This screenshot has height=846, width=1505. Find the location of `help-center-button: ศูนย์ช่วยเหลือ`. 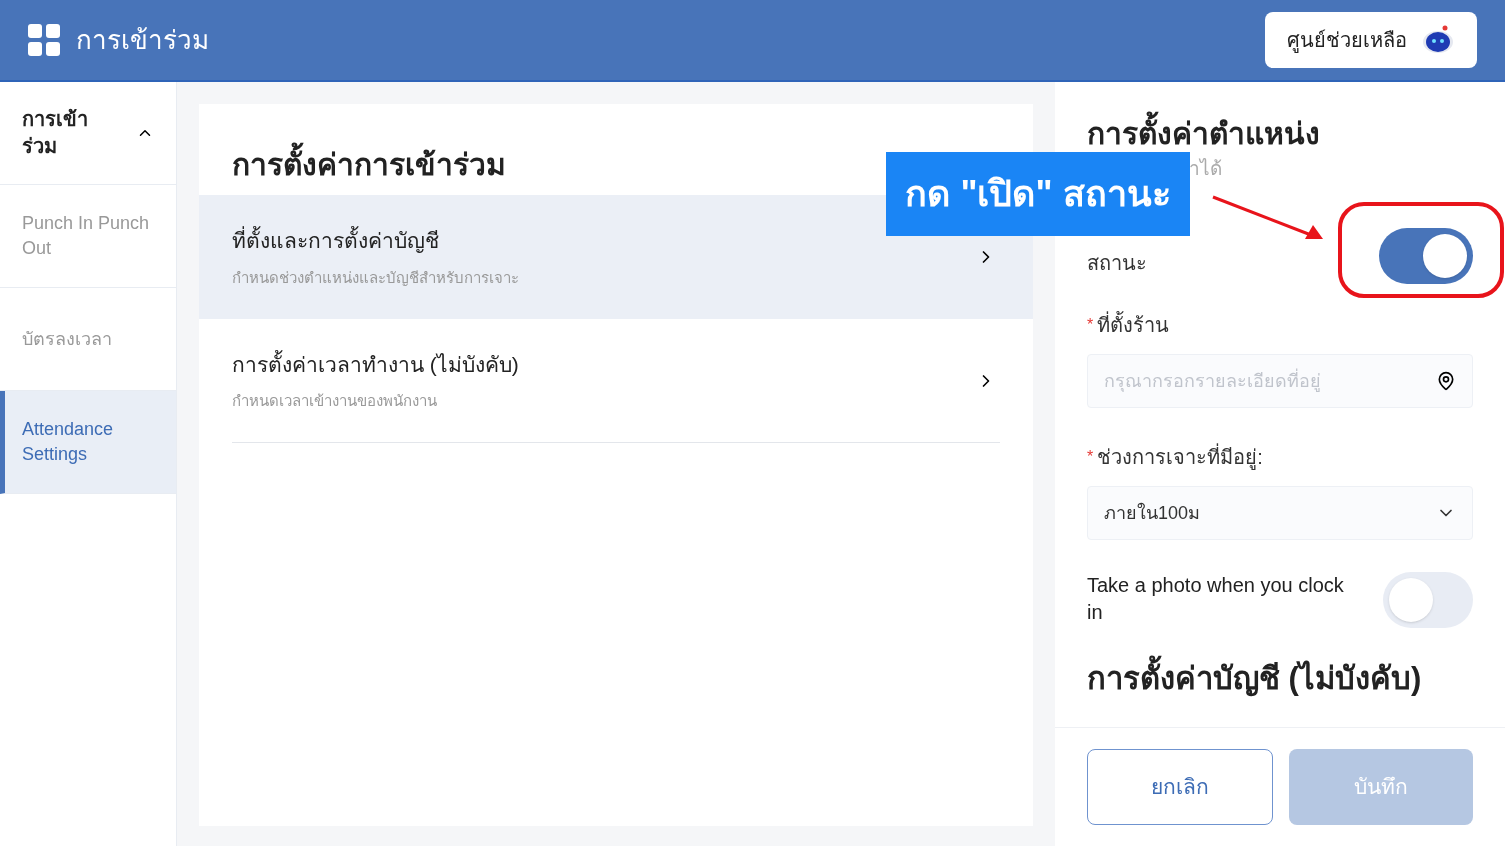

help-center-button: ศูนย์ช่วยเหลือ is located at coordinates (1371, 40).